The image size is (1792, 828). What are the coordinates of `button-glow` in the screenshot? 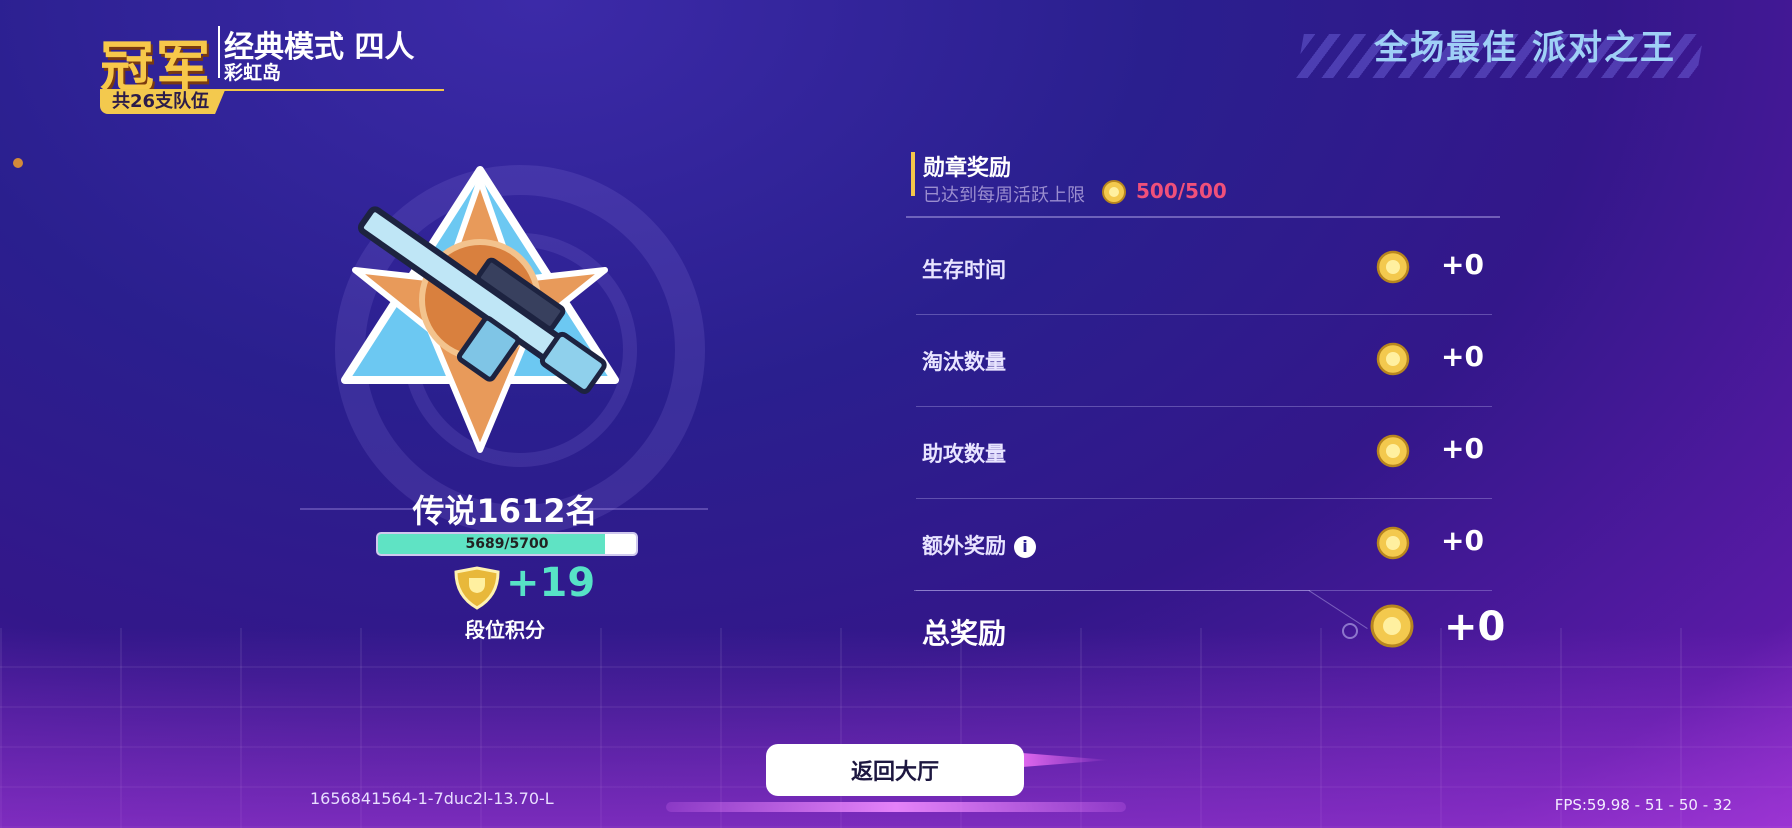 It's located at (896, 807).